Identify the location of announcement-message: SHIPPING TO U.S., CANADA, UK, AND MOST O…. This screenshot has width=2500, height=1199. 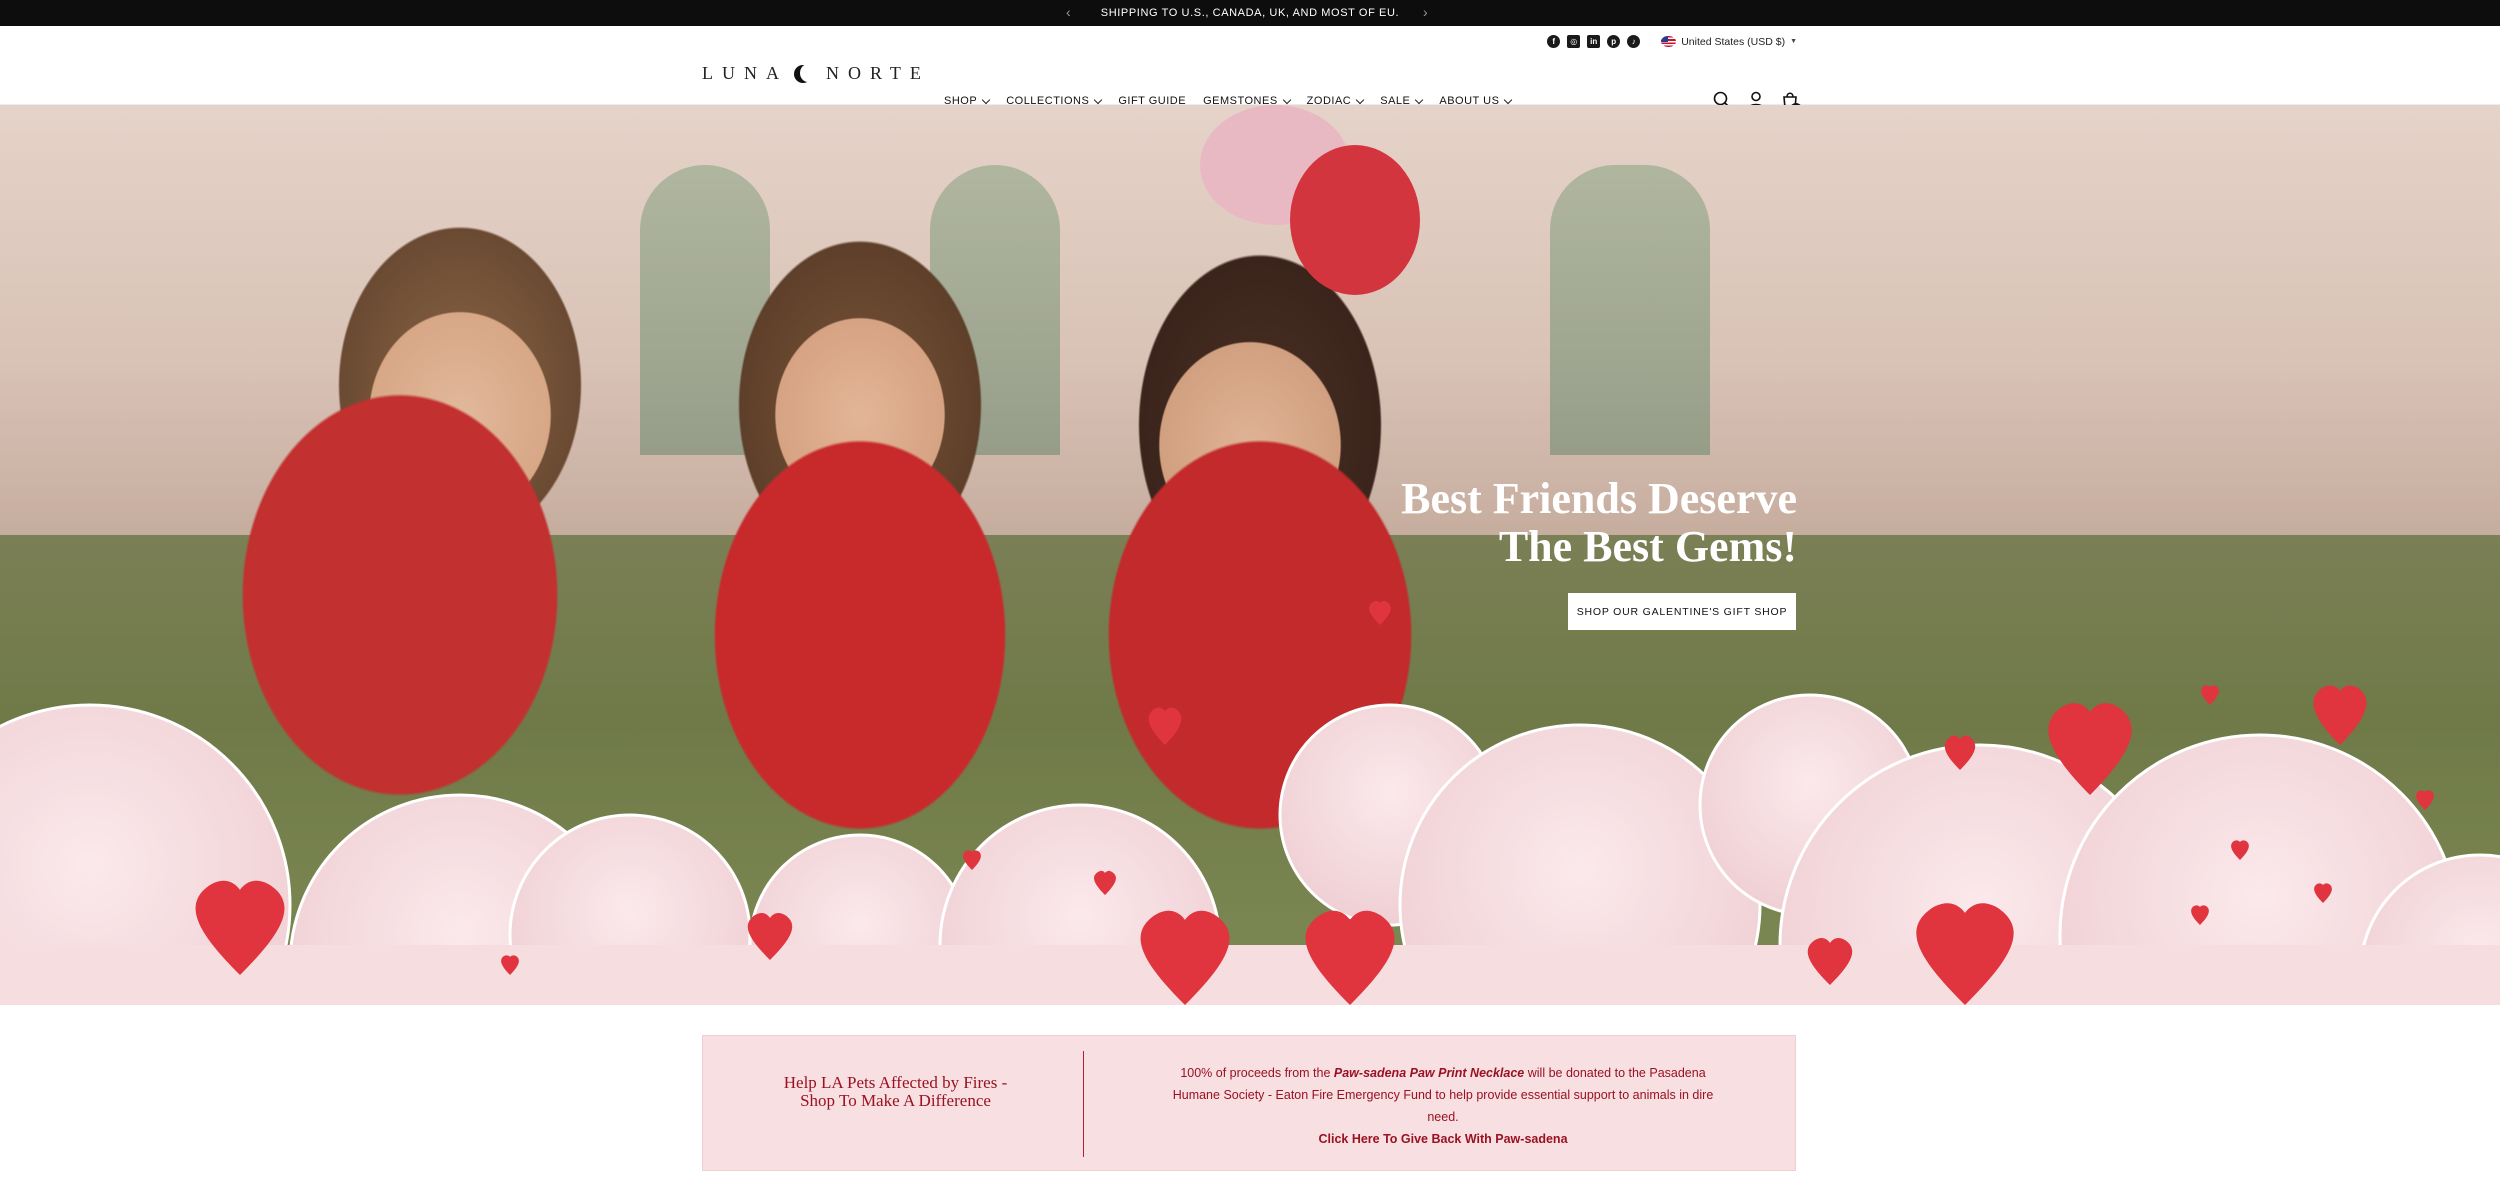
(1250, 13).